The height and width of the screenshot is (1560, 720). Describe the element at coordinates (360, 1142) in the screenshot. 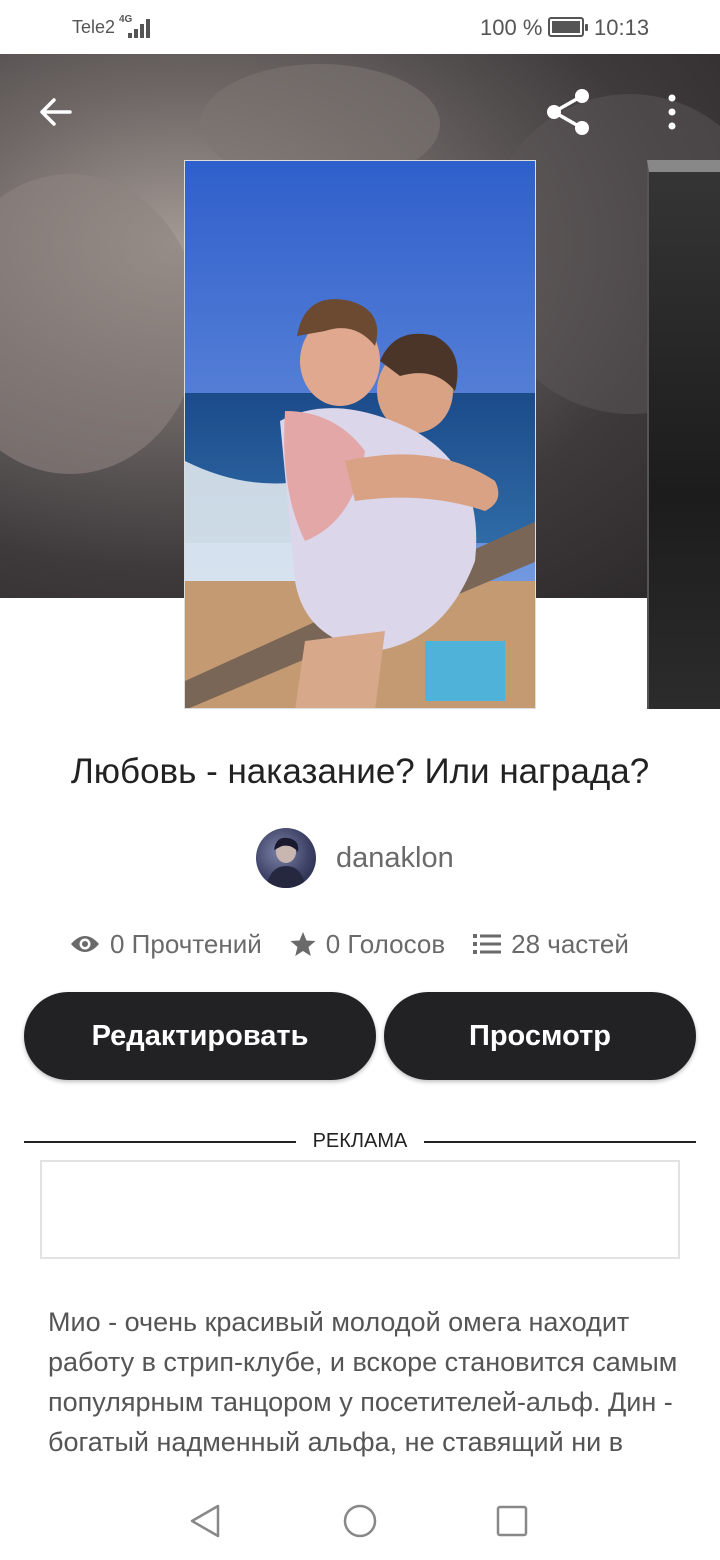

I see `ad-divider: РЕКЛАМА` at that location.